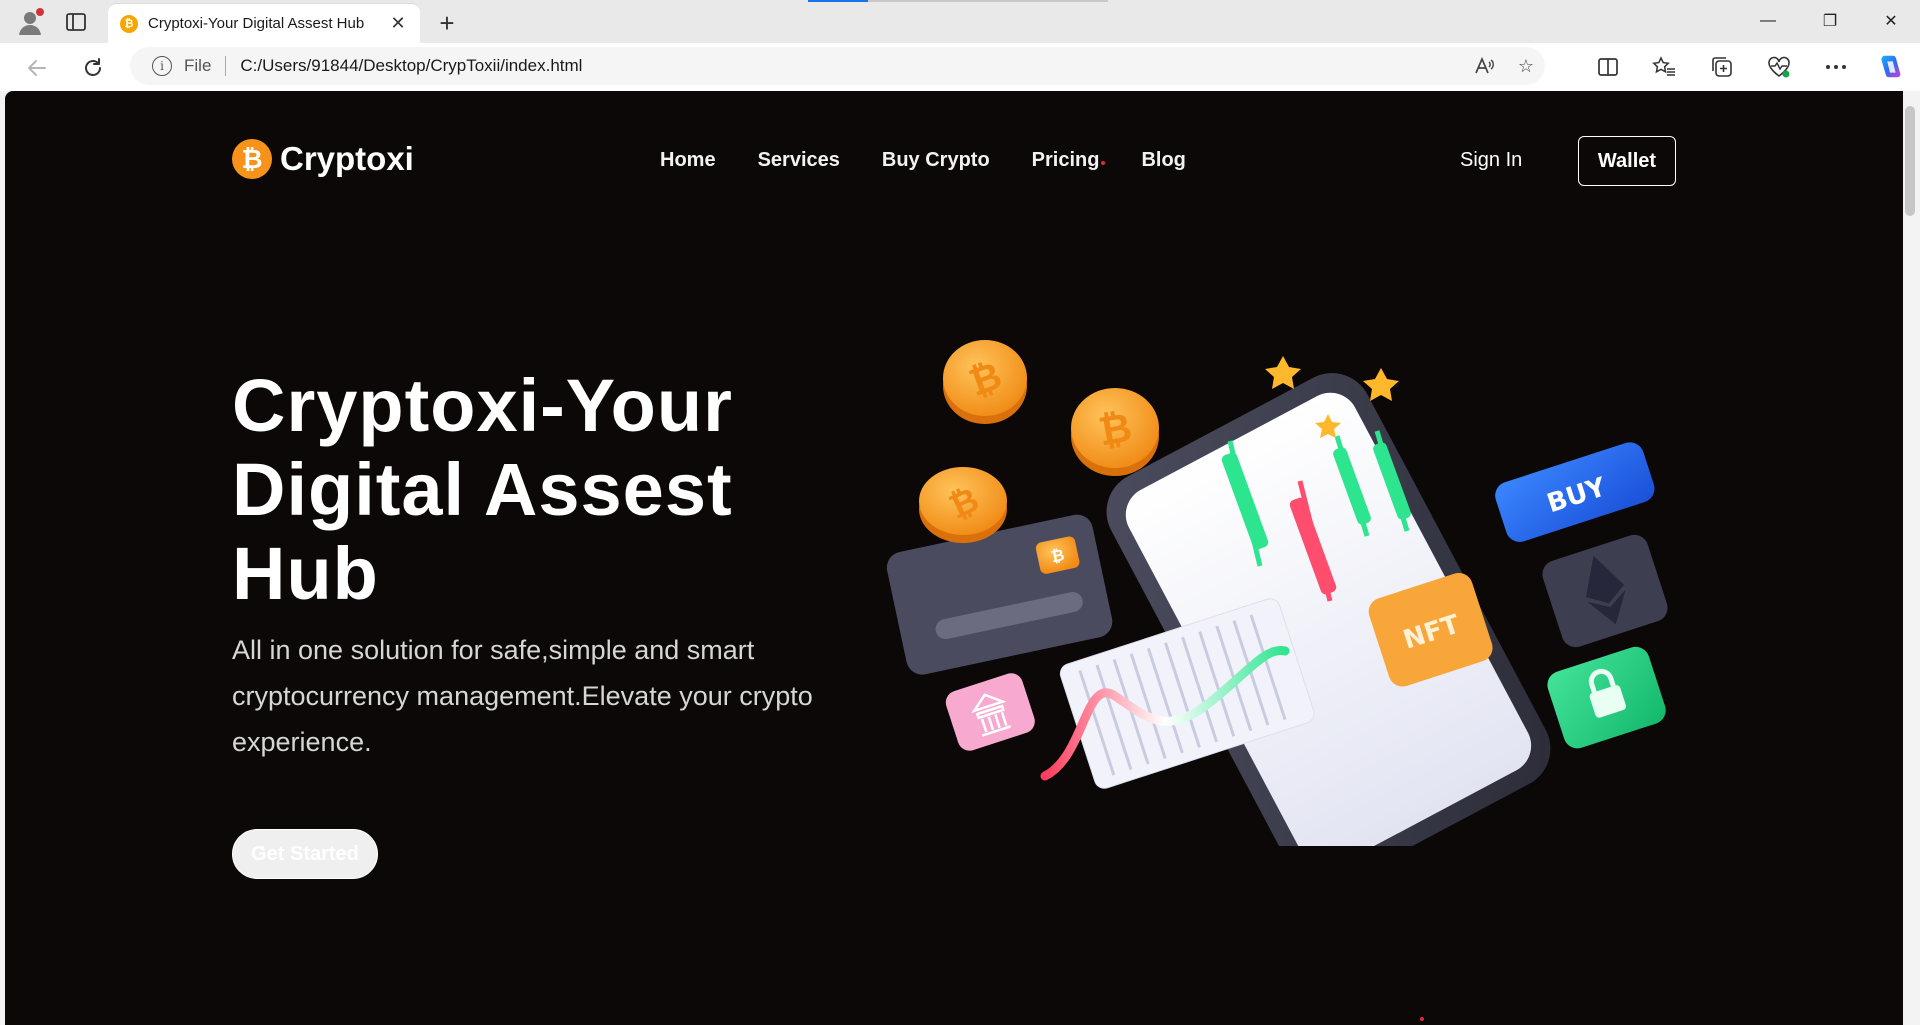 The width and height of the screenshot is (1920, 1025). I want to click on nav-pricing: Pricing, so click(1068, 160).